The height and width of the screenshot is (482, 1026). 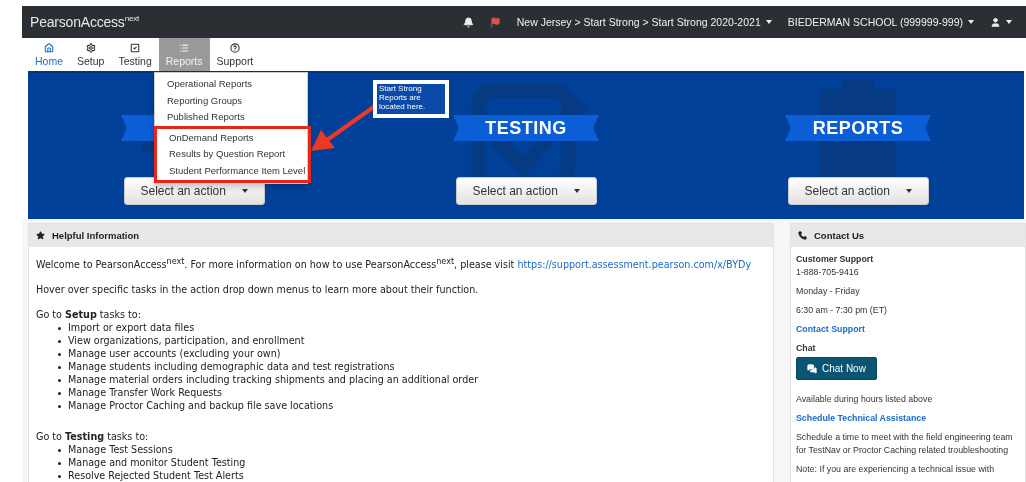 I want to click on chat-icon, so click(x=812, y=368).